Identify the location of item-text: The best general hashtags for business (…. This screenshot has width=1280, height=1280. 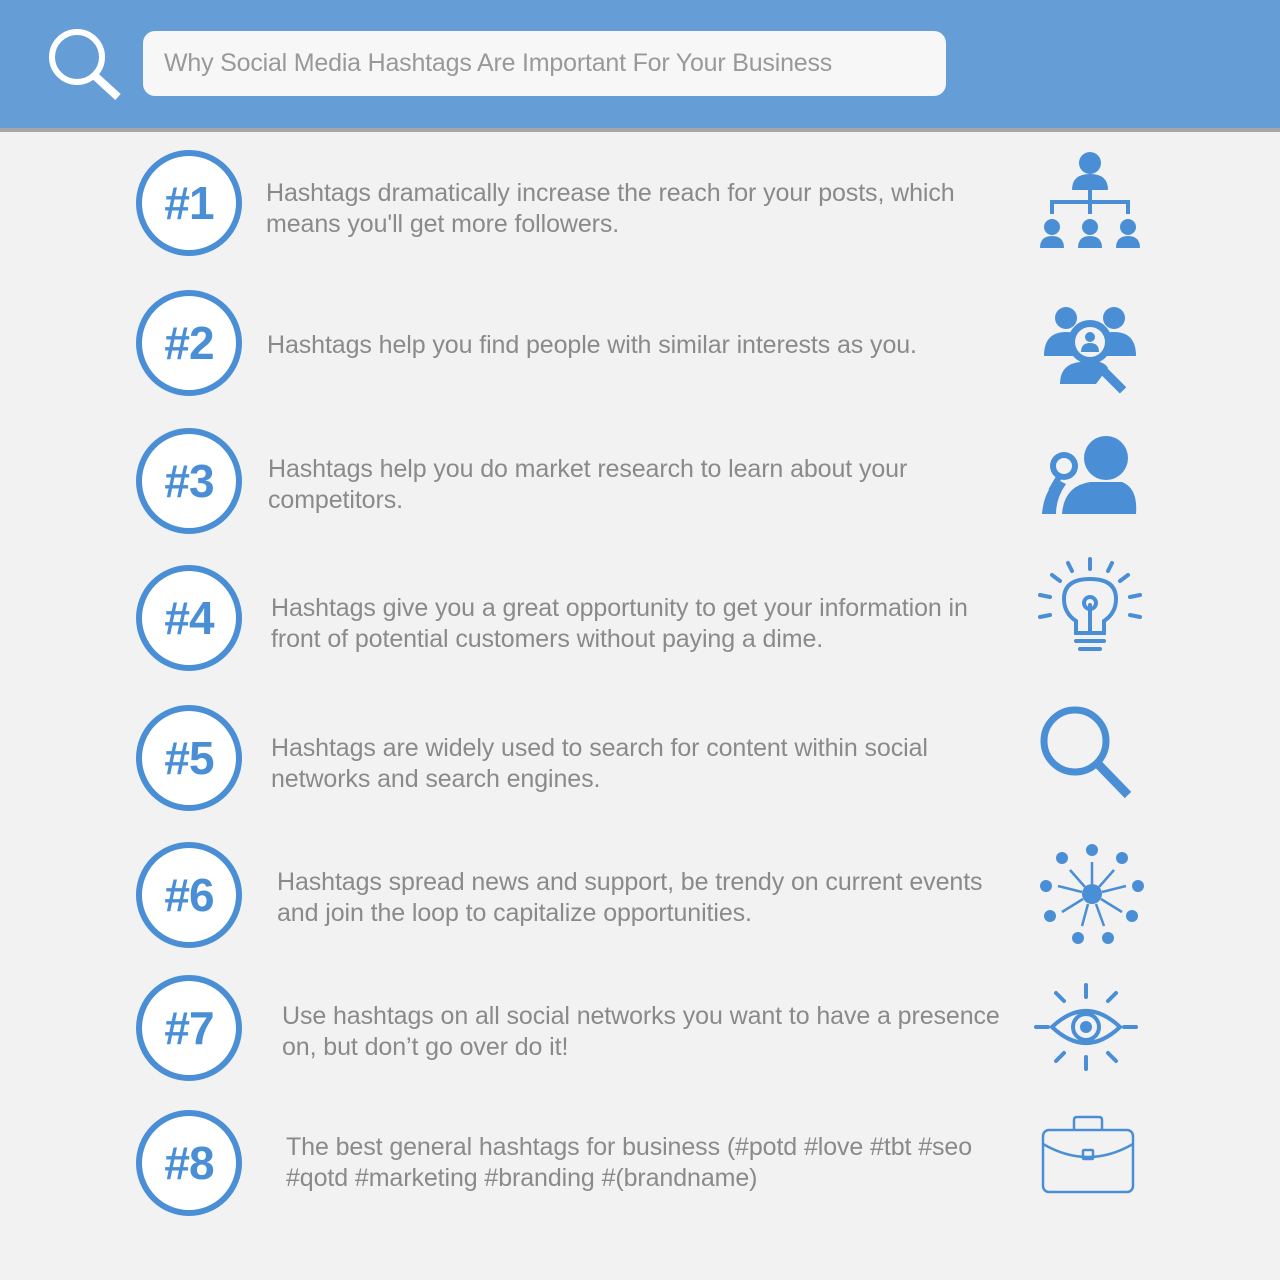
(629, 1162).